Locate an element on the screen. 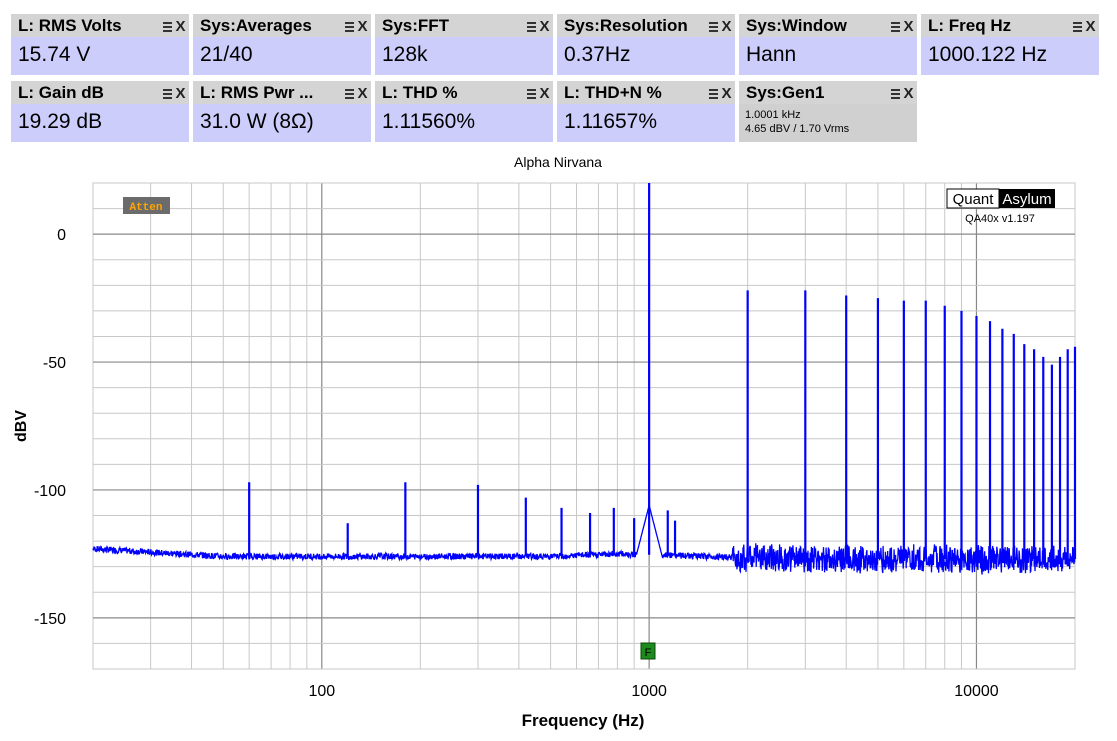 The image size is (1117, 741). y-tick-label: -150 is located at coordinates (50, 619).